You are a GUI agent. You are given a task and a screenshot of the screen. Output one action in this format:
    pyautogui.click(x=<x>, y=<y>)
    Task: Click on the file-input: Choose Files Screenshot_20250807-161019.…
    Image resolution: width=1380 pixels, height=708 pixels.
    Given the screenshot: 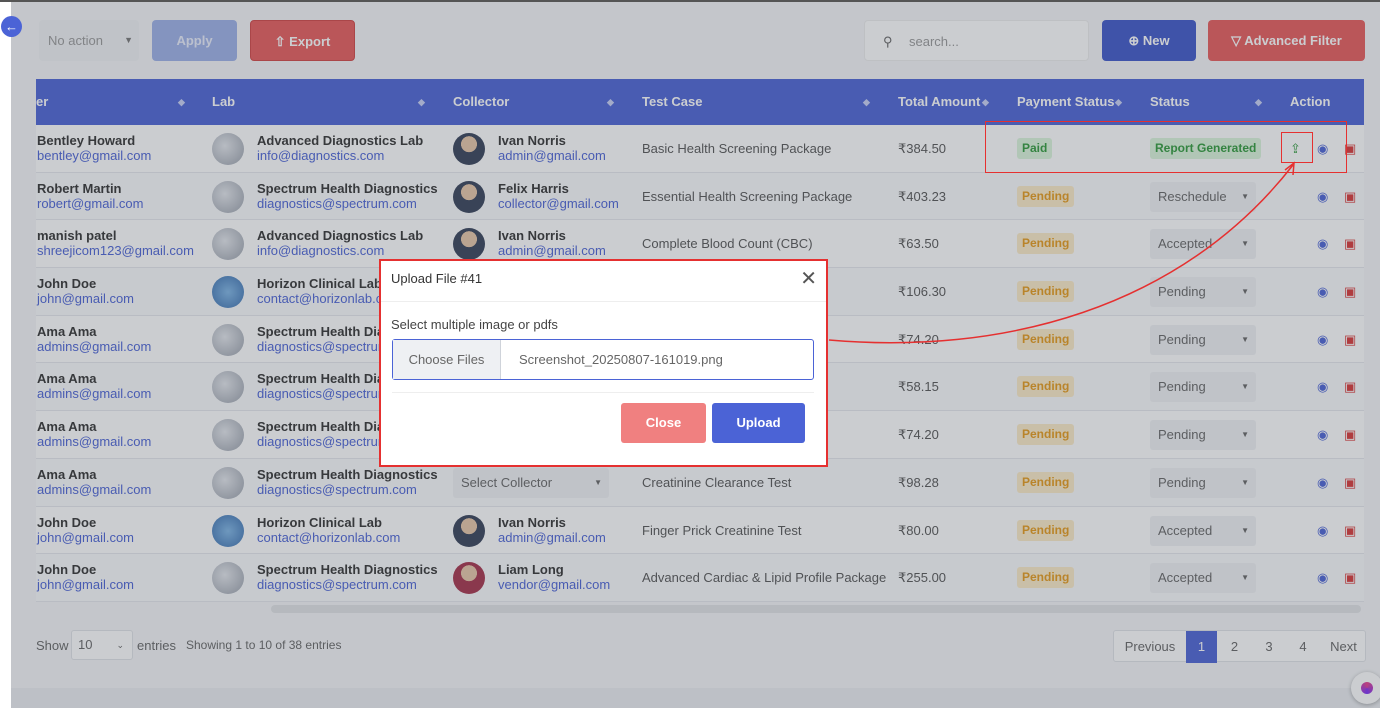 What is the action you would take?
    pyautogui.click(x=603, y=359)
    